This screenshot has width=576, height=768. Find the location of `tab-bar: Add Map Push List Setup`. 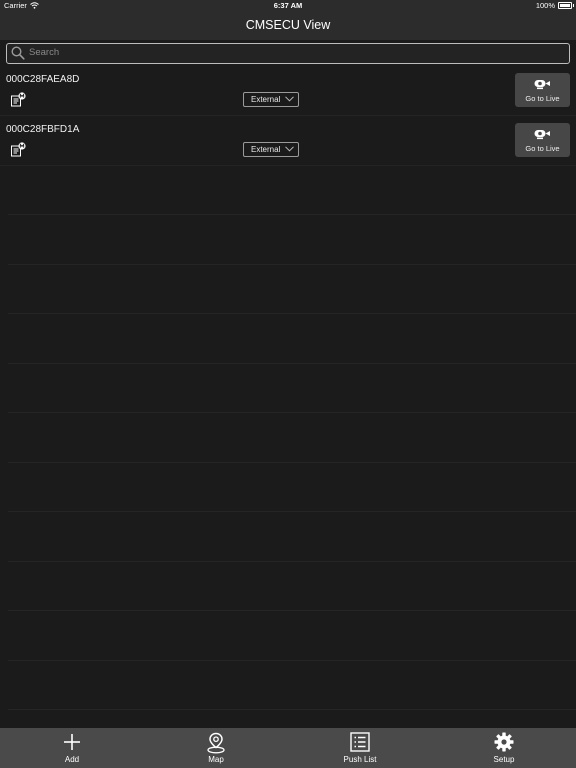

tab-bar: Add Map Push List Setup is located at coordinates (288, 748).